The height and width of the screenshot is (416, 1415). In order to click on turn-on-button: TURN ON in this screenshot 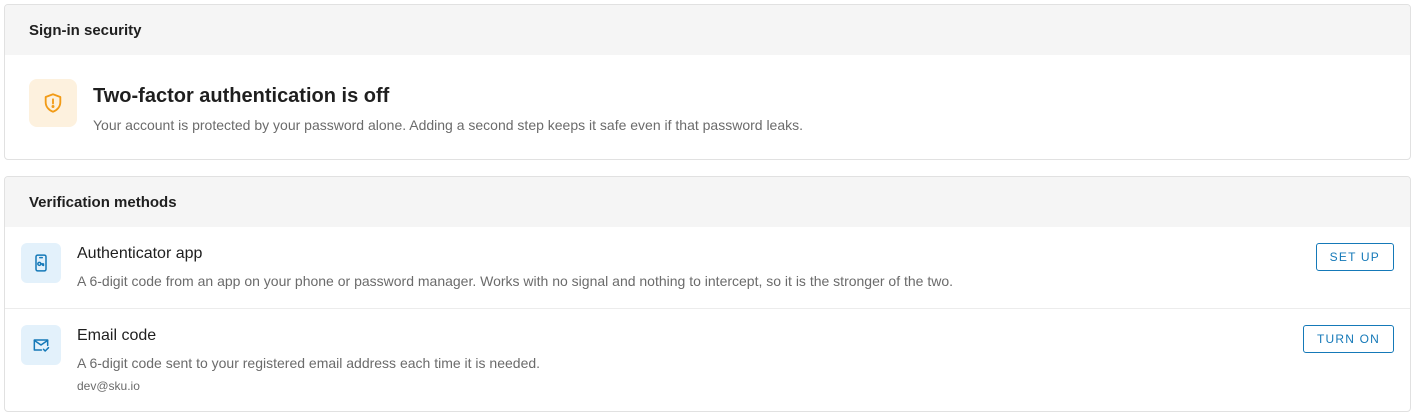, I will do `click(1348, 339)`.